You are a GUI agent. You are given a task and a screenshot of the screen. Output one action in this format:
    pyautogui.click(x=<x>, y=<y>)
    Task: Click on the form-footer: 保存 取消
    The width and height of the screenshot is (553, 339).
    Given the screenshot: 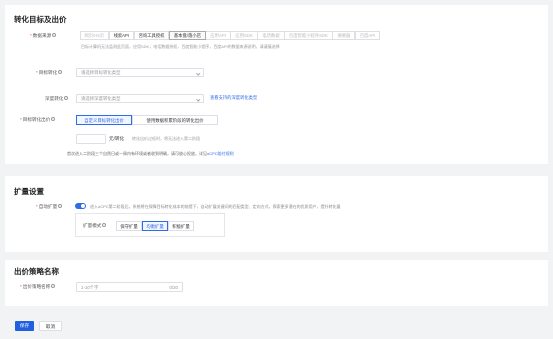 What is the action you would take?
    pyautogui.click(x=276, y=327)
    